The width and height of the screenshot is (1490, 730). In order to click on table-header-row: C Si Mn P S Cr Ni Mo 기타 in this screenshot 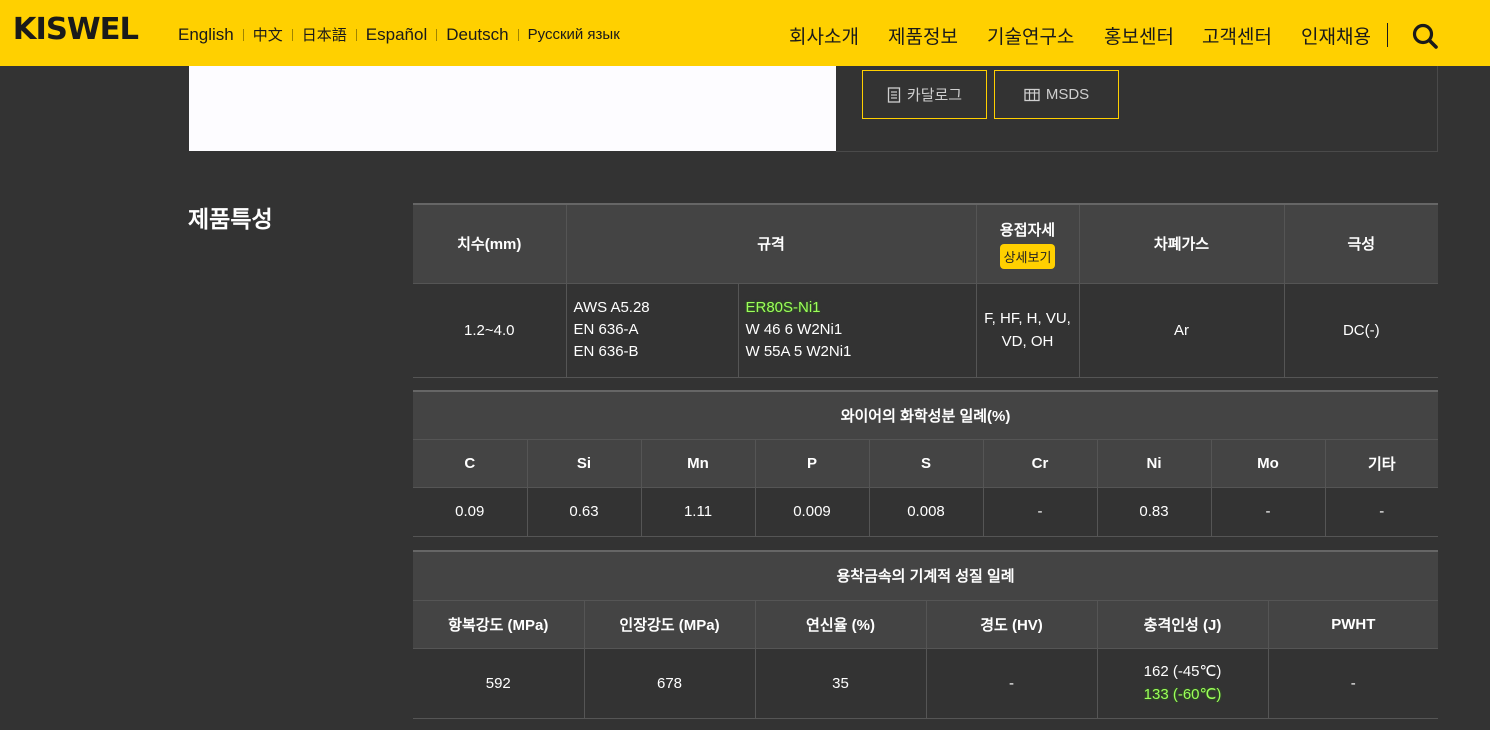, I will do `click(926, 463)`.